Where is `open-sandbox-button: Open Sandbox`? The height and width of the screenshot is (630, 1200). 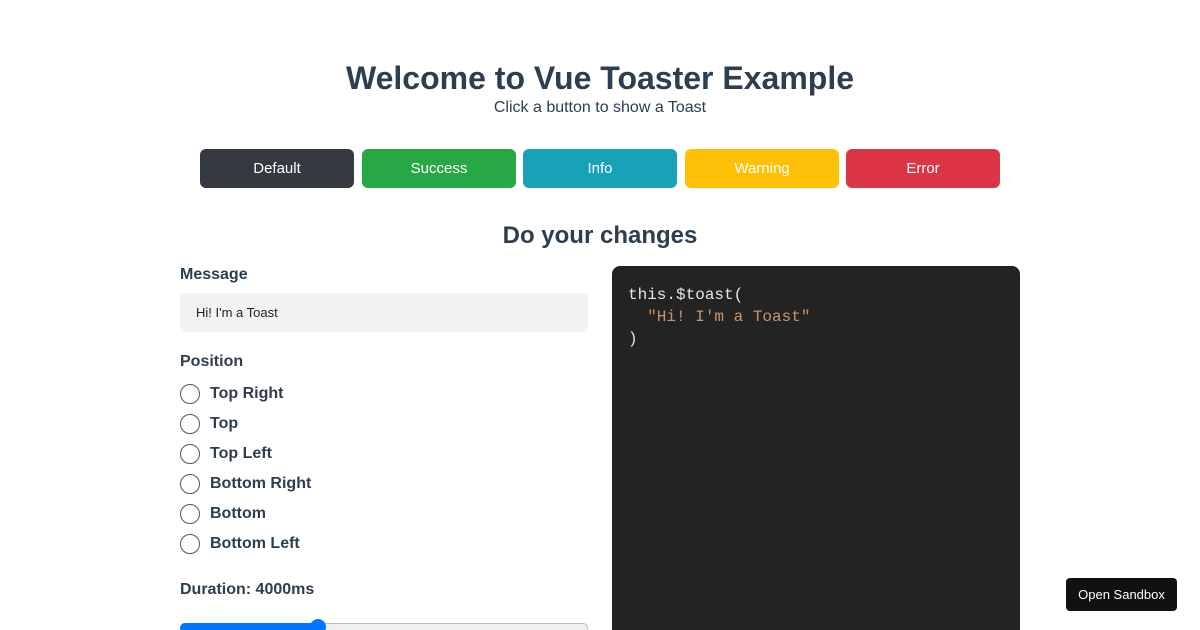 open-sandbox-button: Open Sandbox is located at coordinates (1121, 594).